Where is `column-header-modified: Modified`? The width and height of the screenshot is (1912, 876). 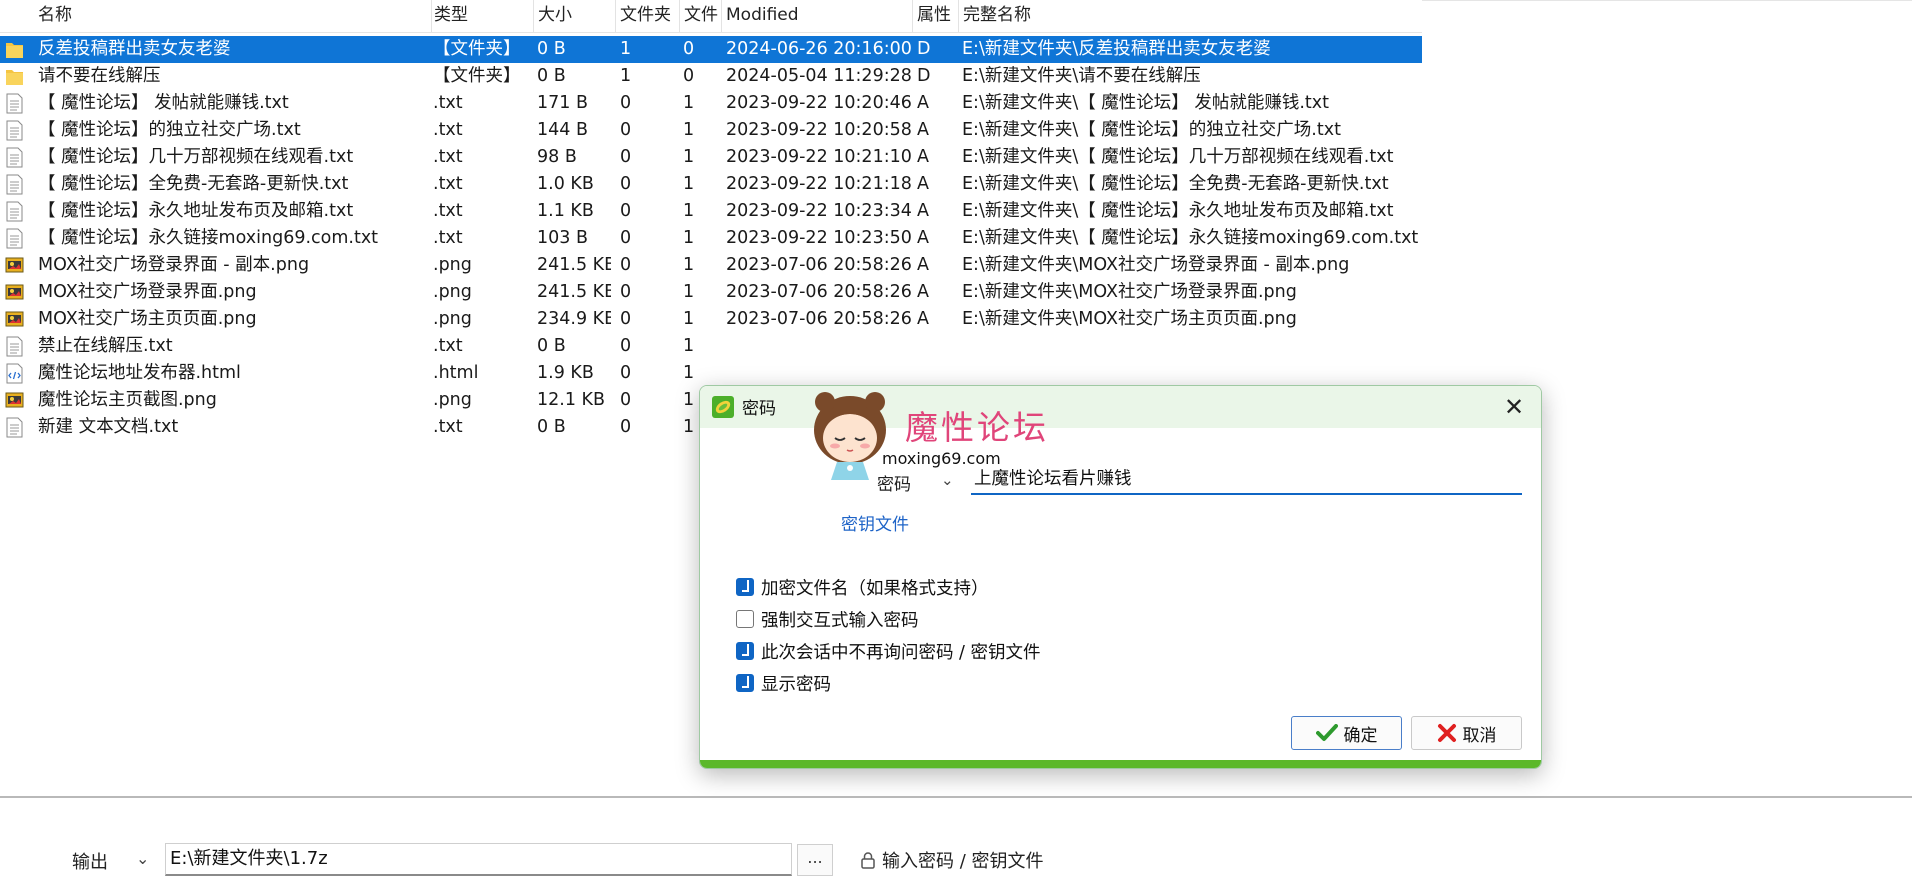 column-header-modified: Modified is located at coordinates (817, 16).